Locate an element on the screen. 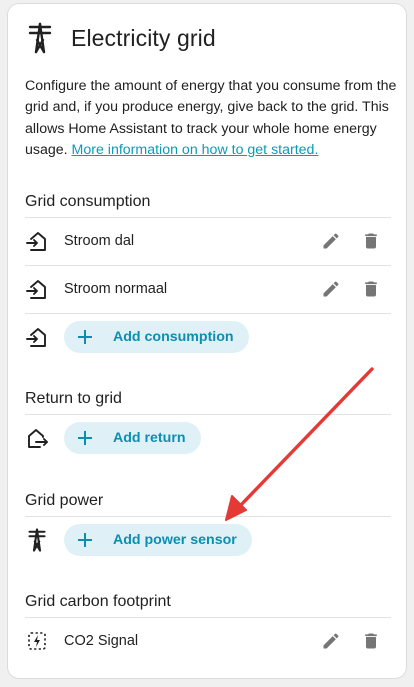  add-power-sensor-label: Add power sensor is located at coordinates (175, 540).